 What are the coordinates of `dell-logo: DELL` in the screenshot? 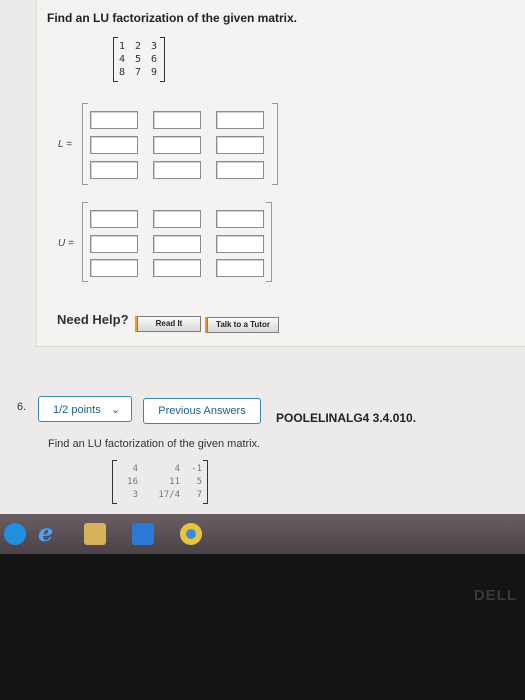 It's located at (495, 595).